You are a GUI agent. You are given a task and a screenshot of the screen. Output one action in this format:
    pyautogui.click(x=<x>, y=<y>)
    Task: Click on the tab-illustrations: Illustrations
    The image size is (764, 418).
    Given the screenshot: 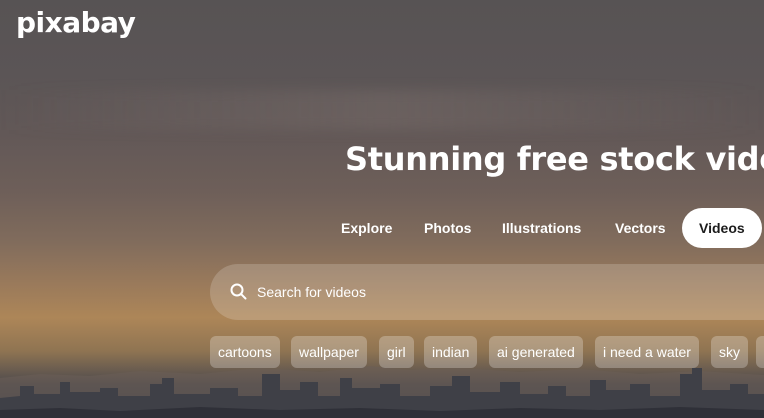 What is the action you would take?
    pyautogui.click(x=541, y=228)
    